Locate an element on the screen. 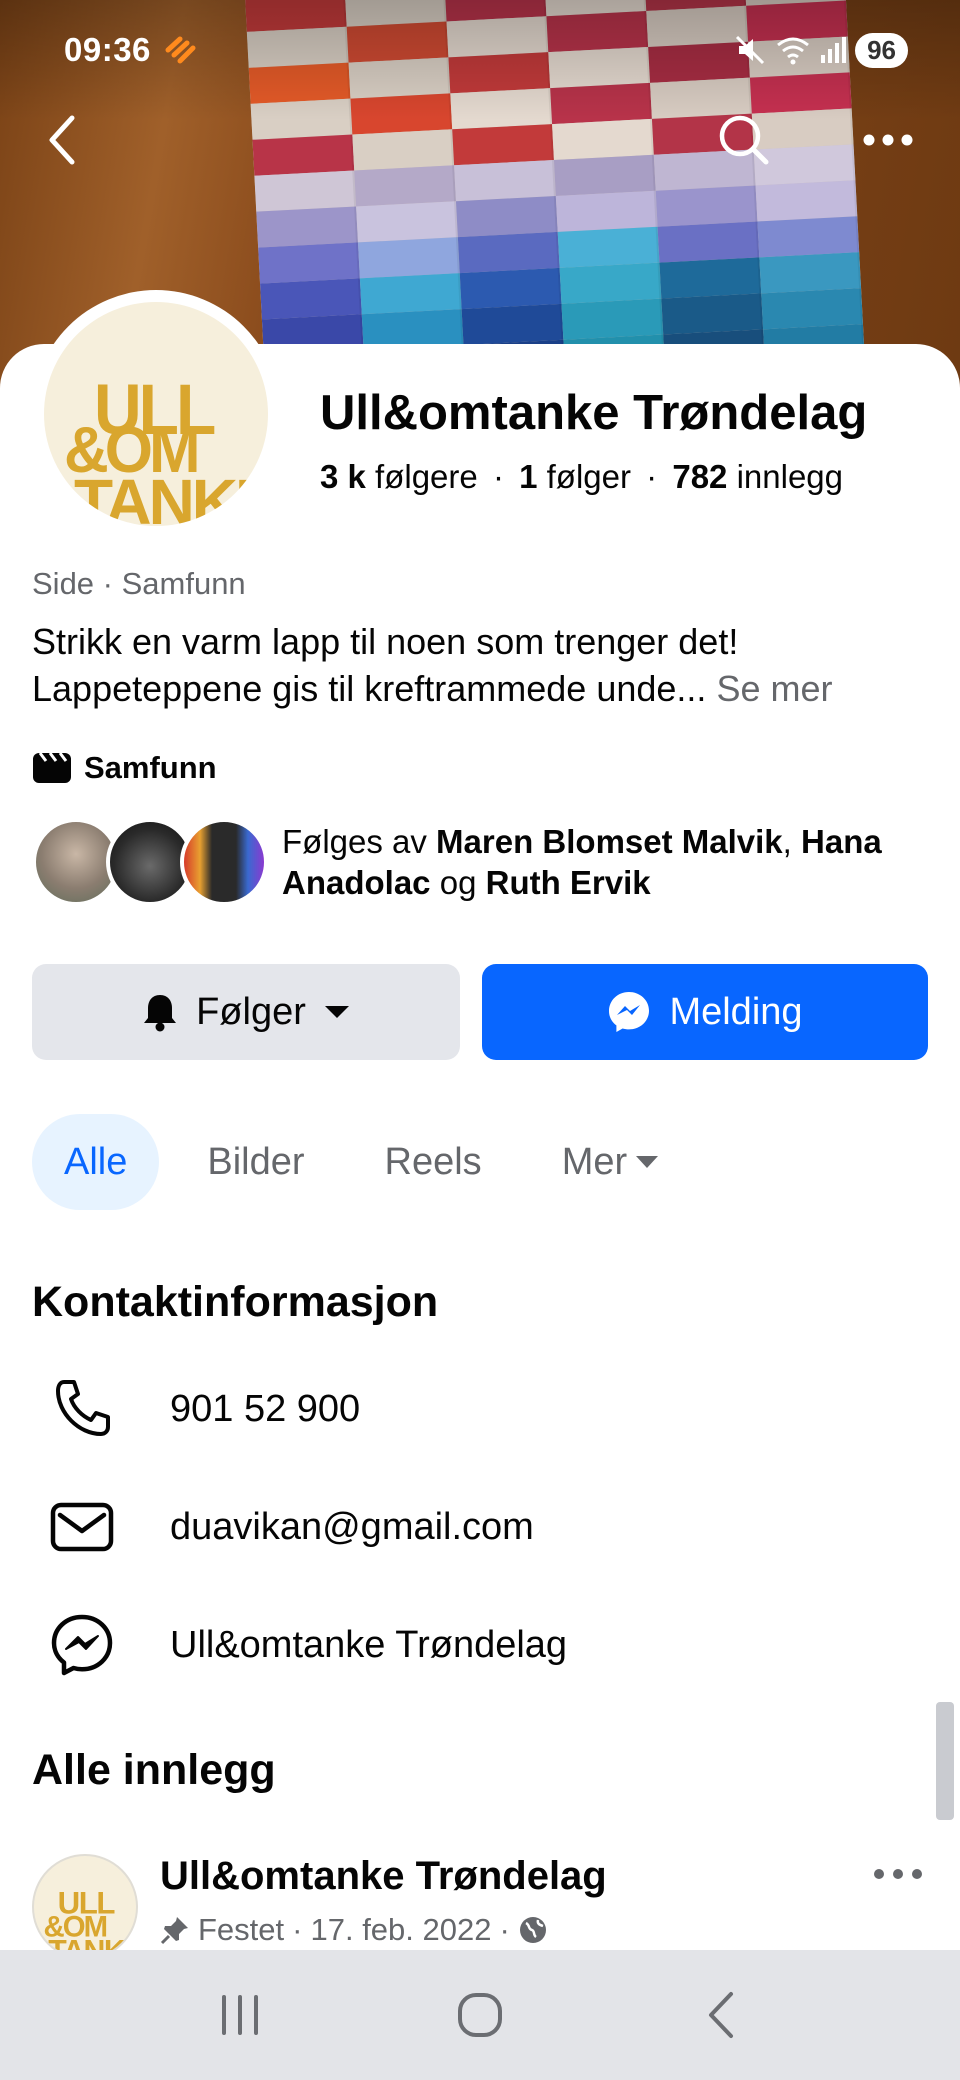 The image size is (960, 2080). email-address: duavikan@gmail.com is located at coordinates (352, 1526).